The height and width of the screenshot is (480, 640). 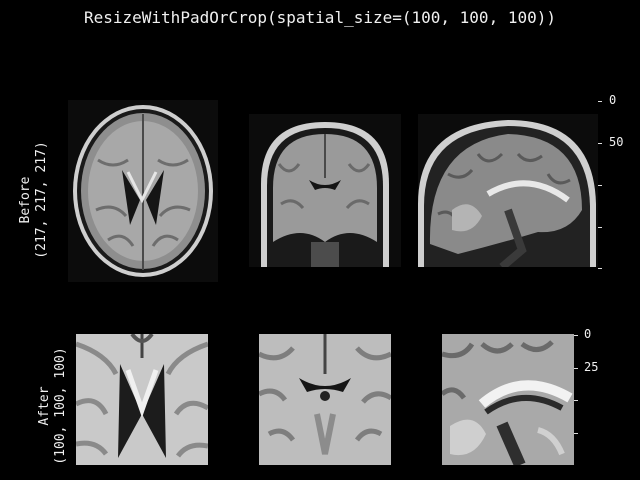 What do you see at coordinates (52, 406) in the screenshot?
I see `row-label-after: After (100, 100, 100)` at bounding box center [52, 406].